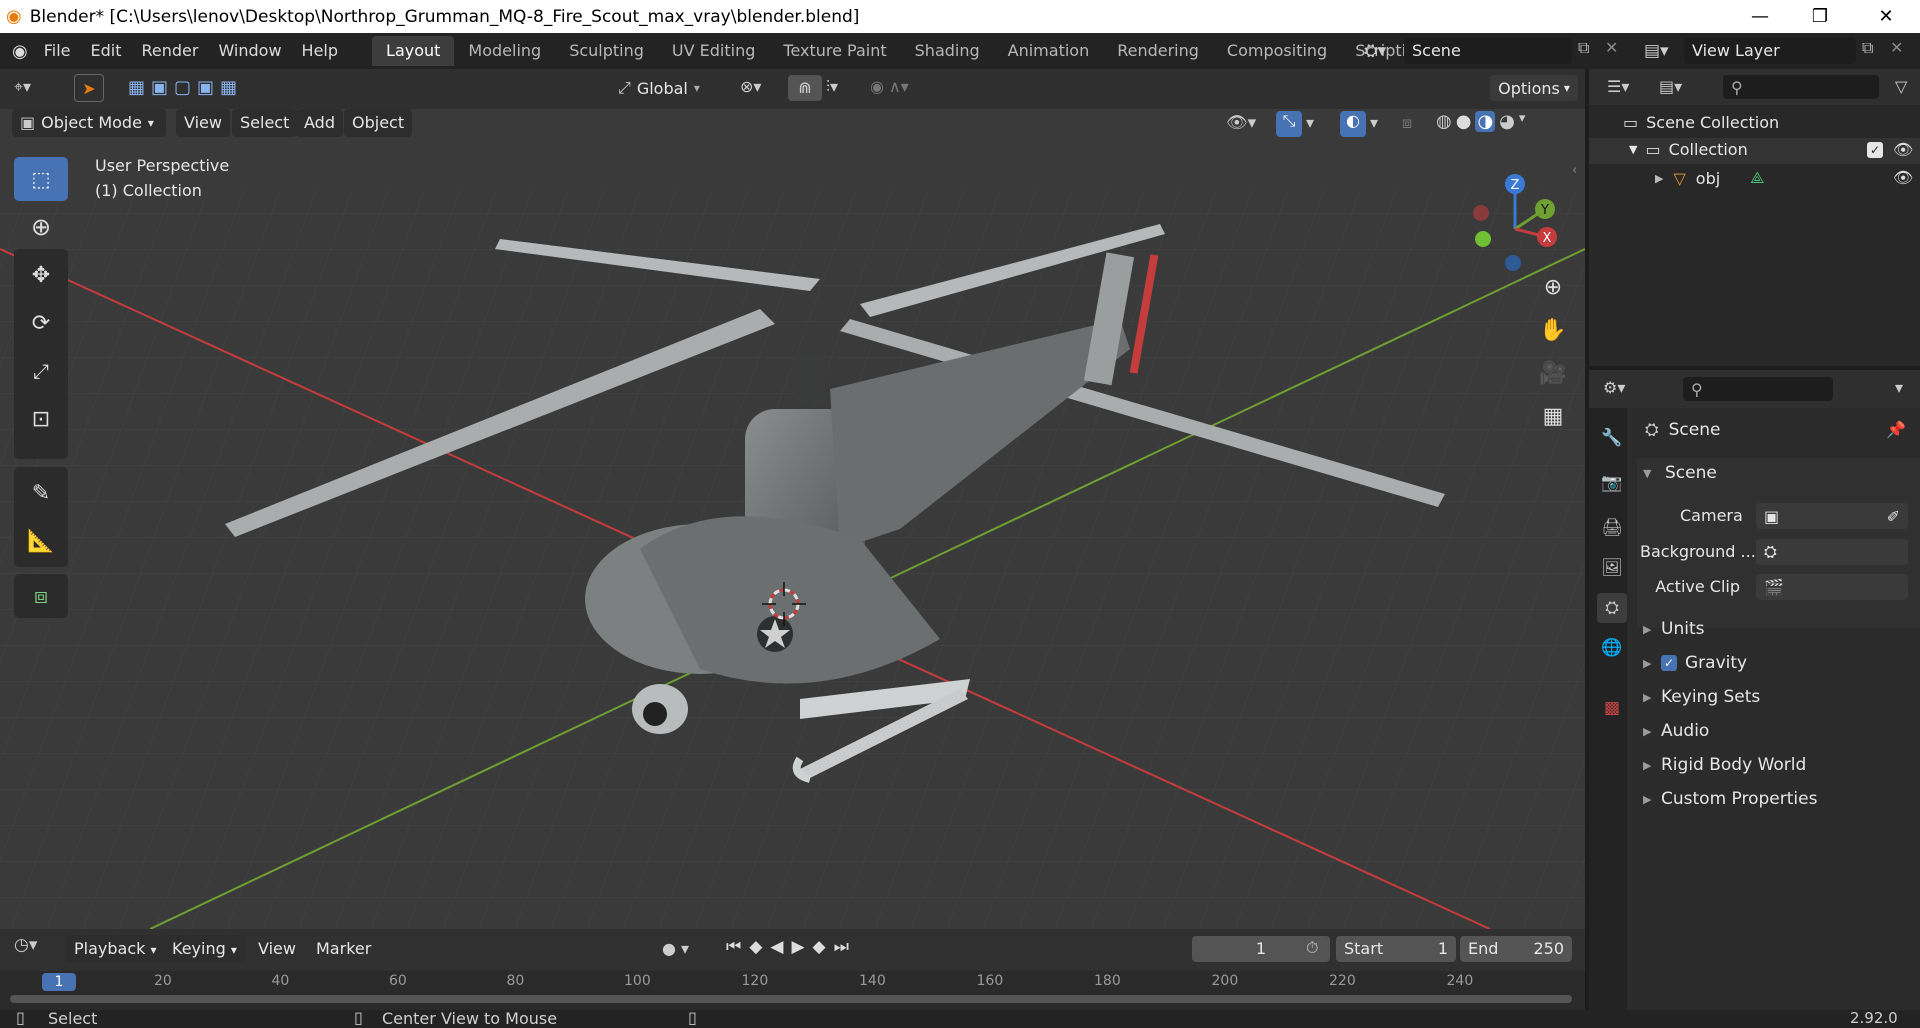 The image size is (1920, 1028). Describe the element at coordinates (1724, 765) in the screenshot. I see `rigid-body-world-panel: ▶ Rigid Body World` at that location.